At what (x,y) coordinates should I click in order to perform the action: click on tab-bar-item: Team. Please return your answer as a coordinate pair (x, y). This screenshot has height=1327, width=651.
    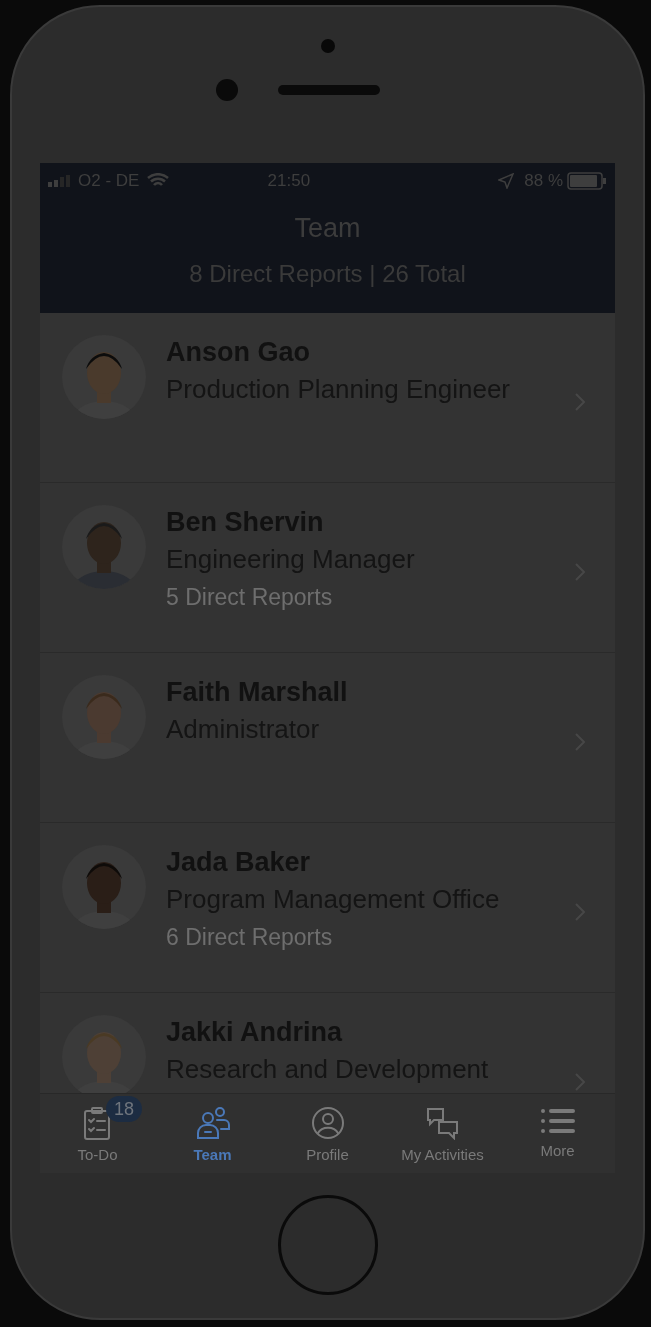
    Looking at the image, I should click on (212, 1133).